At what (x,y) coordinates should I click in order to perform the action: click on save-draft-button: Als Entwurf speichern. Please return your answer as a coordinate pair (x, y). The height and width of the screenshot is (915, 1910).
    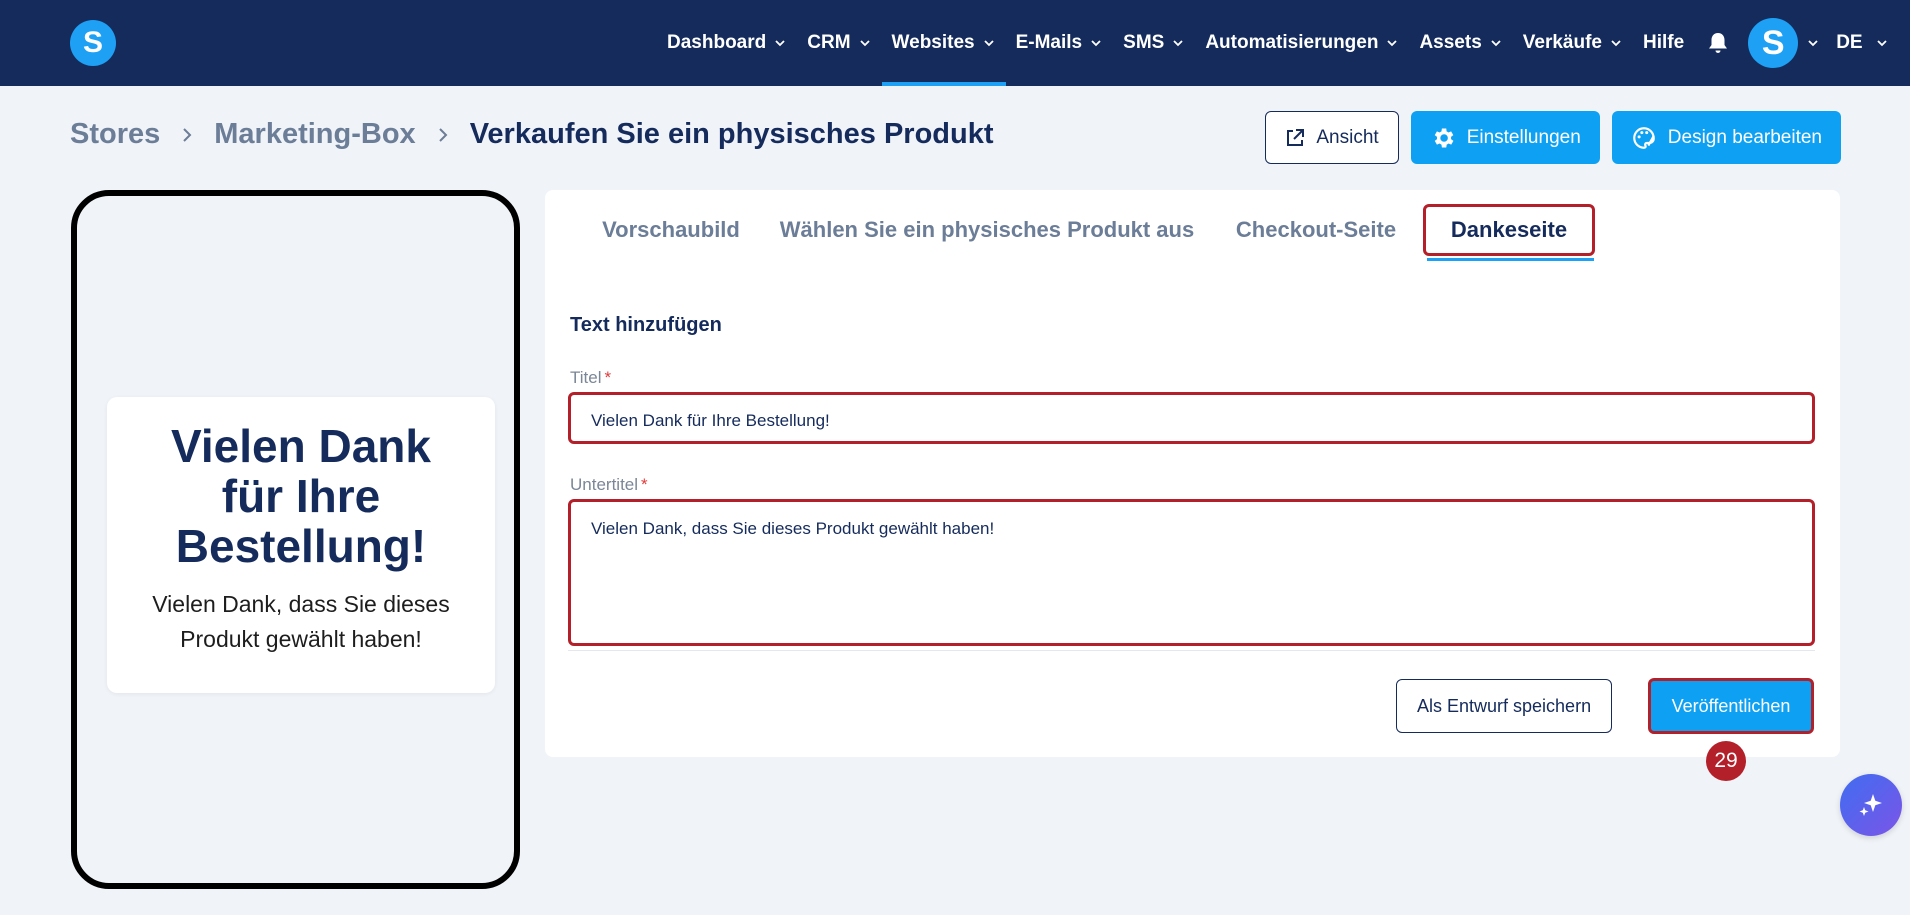
    Looking at the image, I should click on (1504, 706).